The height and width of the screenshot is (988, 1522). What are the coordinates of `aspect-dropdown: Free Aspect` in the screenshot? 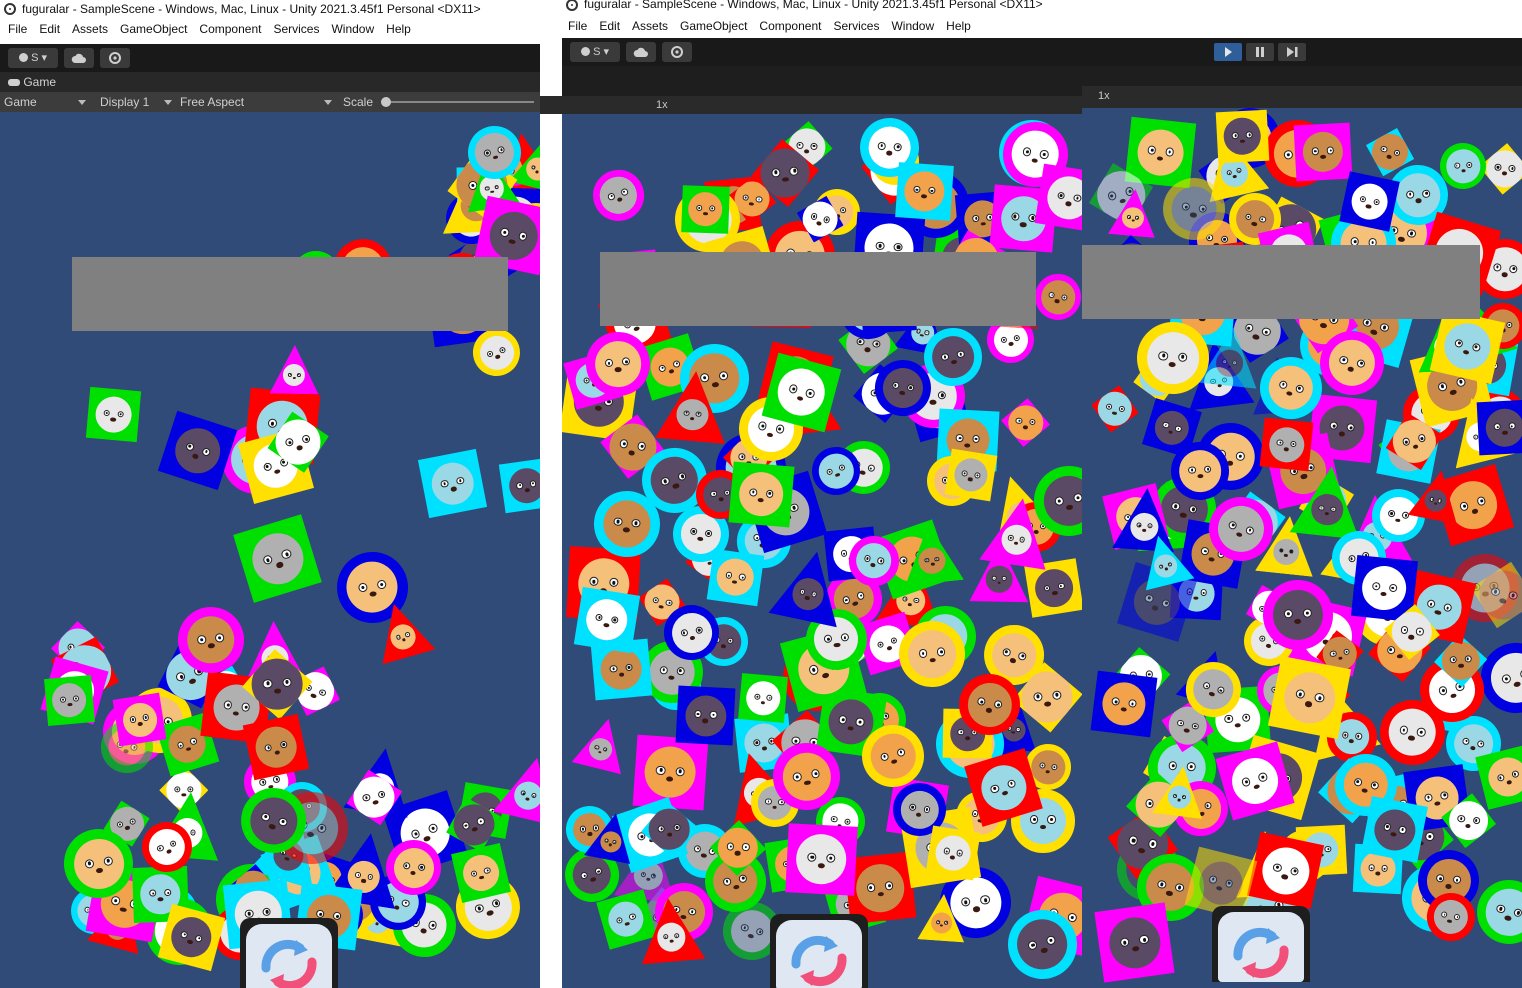 It's located at (256, 102).